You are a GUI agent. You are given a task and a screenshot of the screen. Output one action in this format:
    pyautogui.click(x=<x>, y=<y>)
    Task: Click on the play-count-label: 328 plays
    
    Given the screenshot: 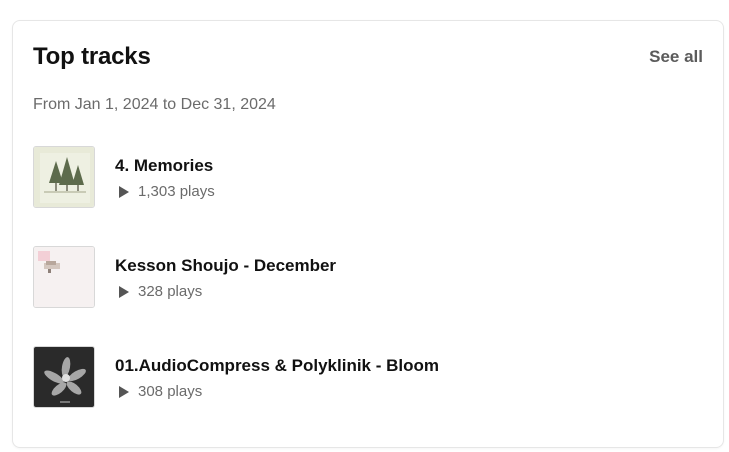 What is the action you would take?
    pyautogui.click(x=170, y=291)
    